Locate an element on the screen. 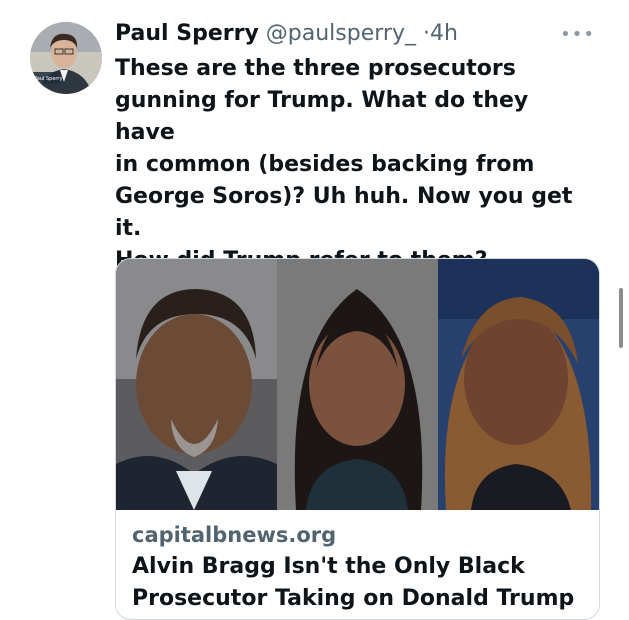  card-domain: capitalbnews.org is located at coordinates (234, 535).